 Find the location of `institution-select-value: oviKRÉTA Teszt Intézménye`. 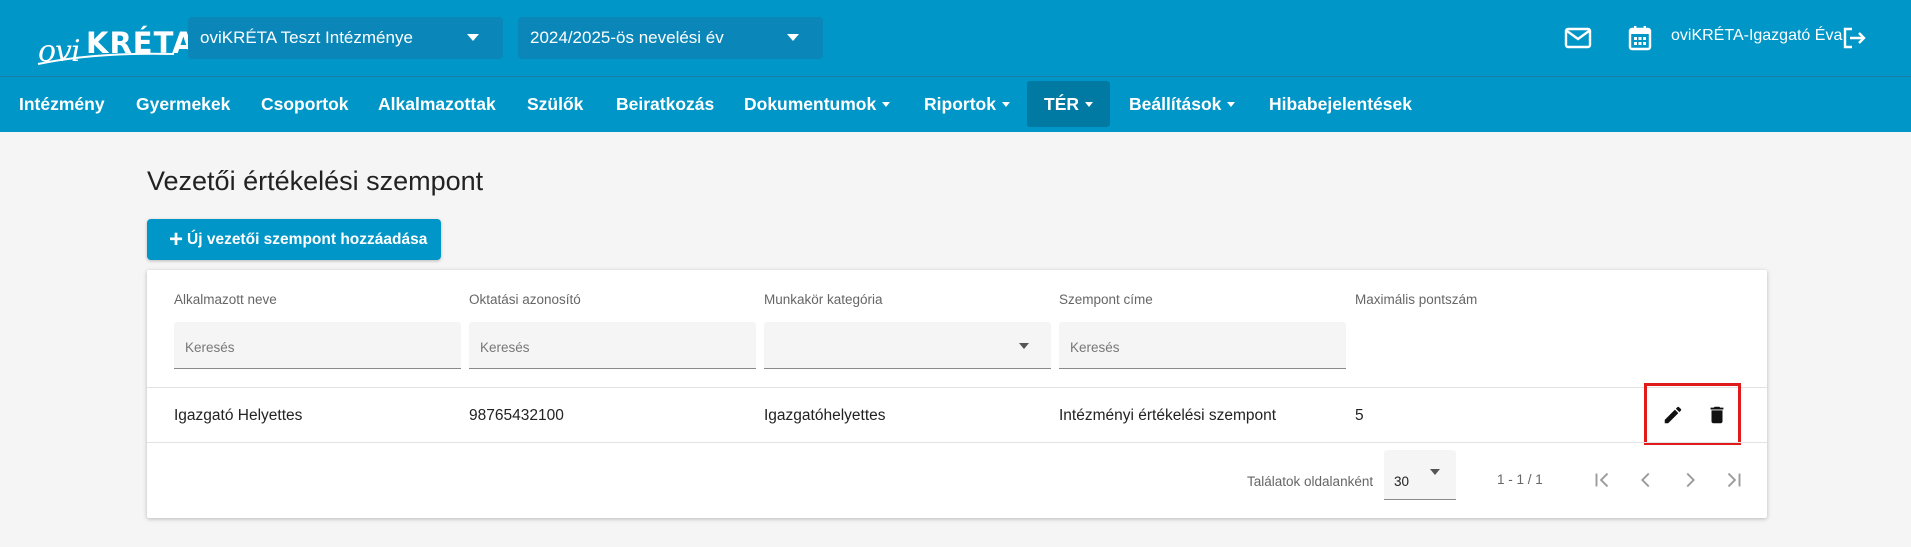

institution-select-value: oviKRÉTA Teszt Intézménye is located at coordinates (306, 37).